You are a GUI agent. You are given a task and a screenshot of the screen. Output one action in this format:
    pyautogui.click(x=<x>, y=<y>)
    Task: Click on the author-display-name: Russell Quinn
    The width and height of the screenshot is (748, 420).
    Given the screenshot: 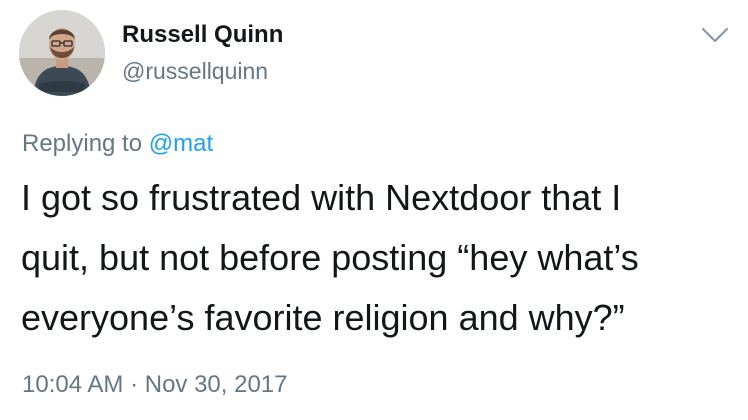 What is the action you would take?
    pyautogui.click(x=202, y=35)
    